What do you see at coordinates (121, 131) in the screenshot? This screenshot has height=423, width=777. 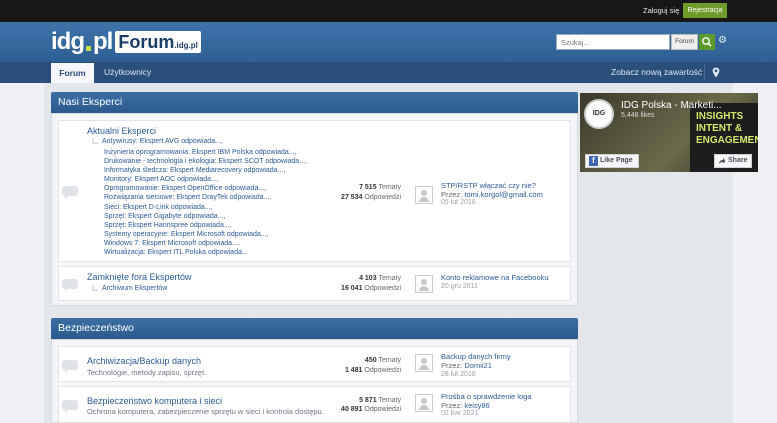 I see `forum-title: Aktualni Eksperci` at bounding box center [121, 131].